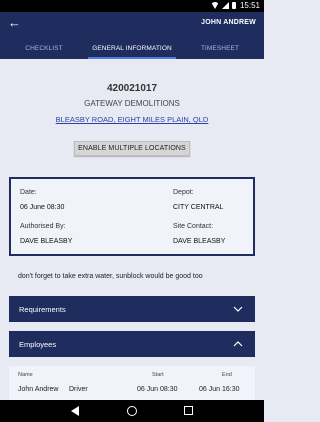 The width and height of the screenshot is (320, 422). Describe the element at coordinates (14, 23) in the screenshot. I see `back-arrow-icon: ←` at that location.